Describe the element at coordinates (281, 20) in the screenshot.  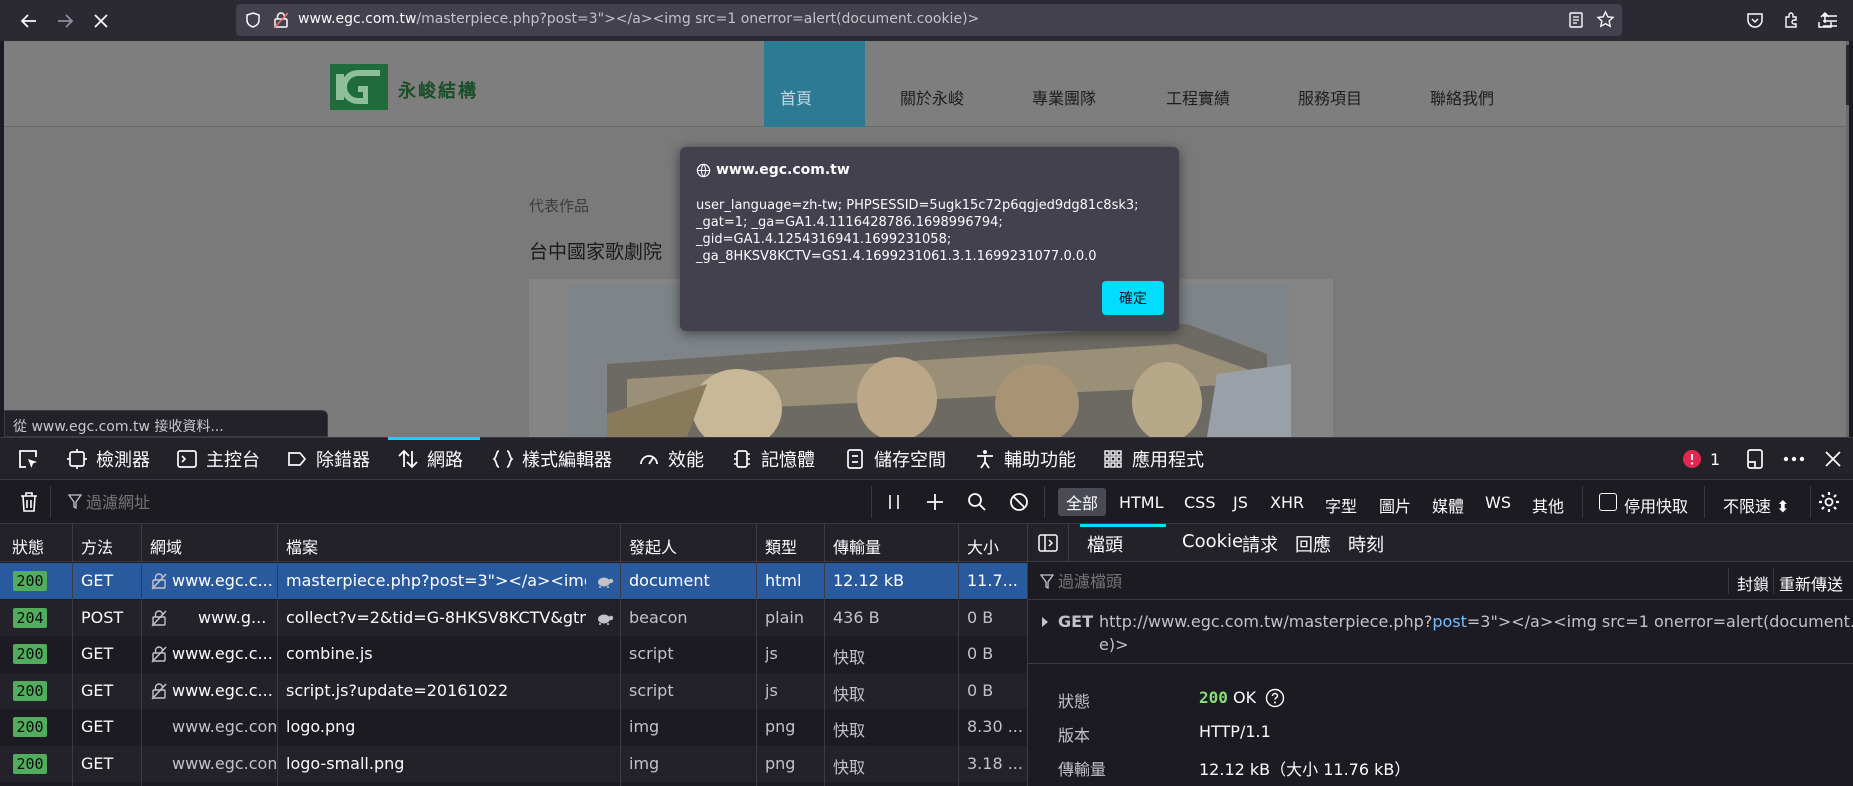
I see `insecure-lock-icon` at that location.